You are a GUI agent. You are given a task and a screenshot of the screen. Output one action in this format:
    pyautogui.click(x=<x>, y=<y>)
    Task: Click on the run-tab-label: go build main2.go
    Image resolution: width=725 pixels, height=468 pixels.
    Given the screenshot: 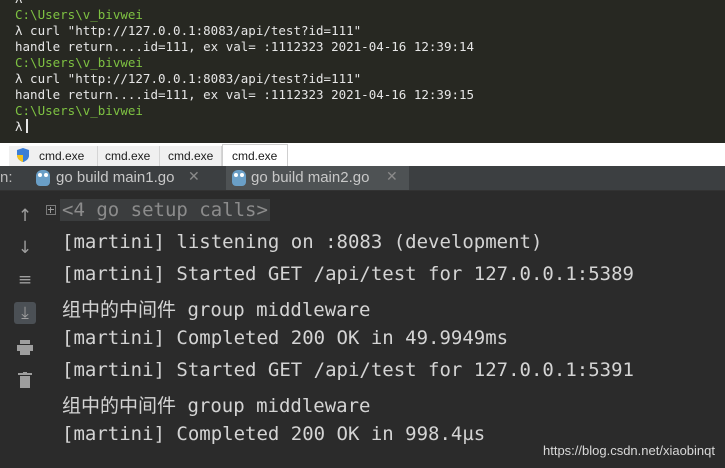 What is the action you would take?
    pyautogui.click(x=310, y=177)
    